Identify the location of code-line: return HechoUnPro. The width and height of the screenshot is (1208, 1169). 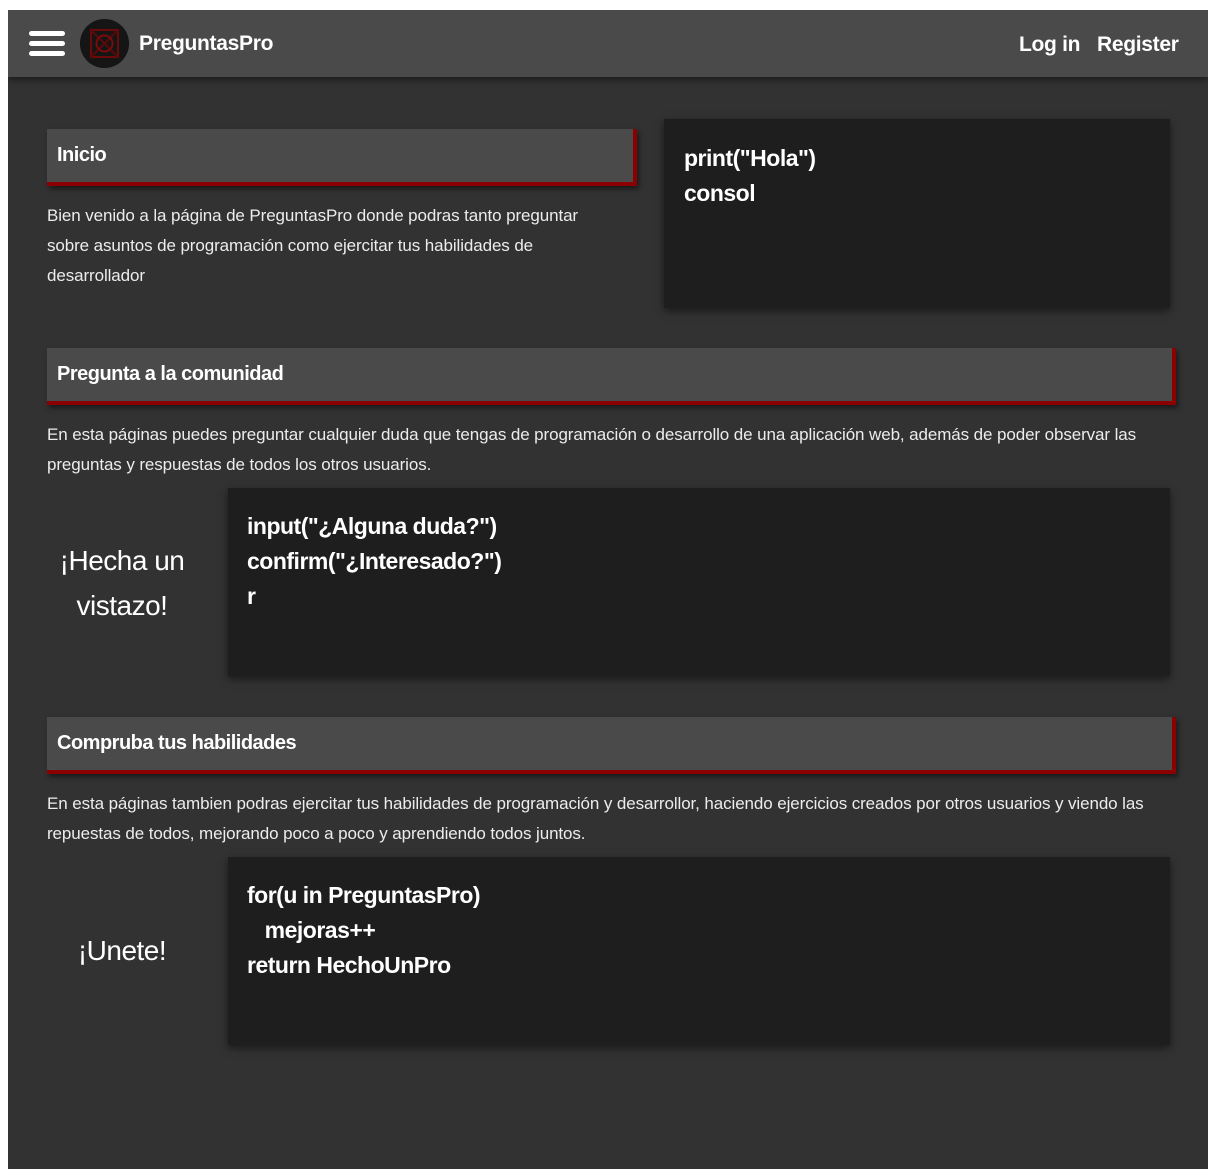
(349, 965).